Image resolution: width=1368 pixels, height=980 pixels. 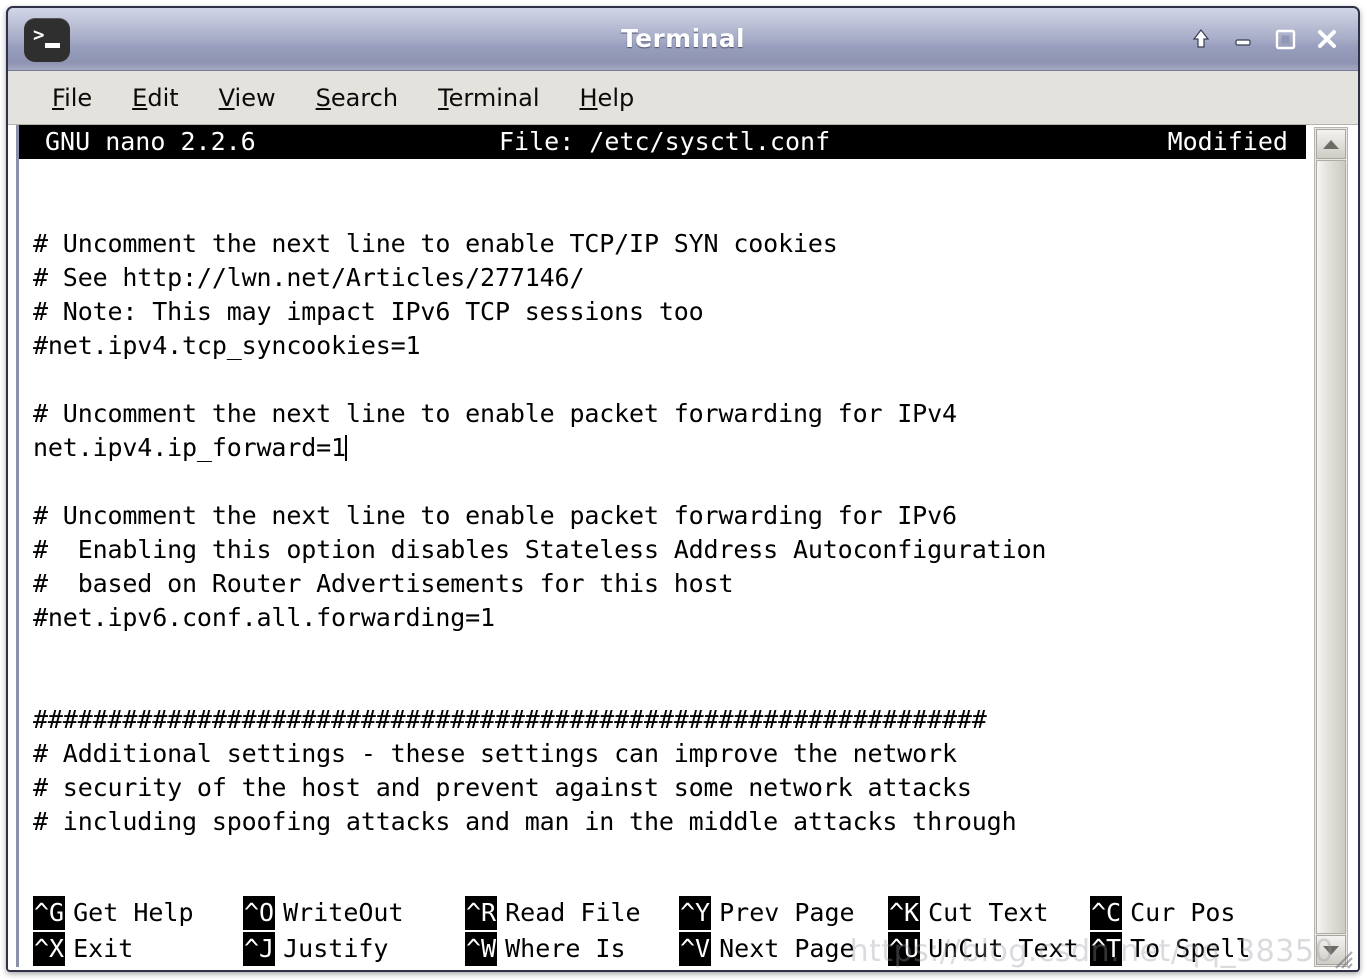 I want to click on menu-item-help: Help, so click(x=607, y=98).